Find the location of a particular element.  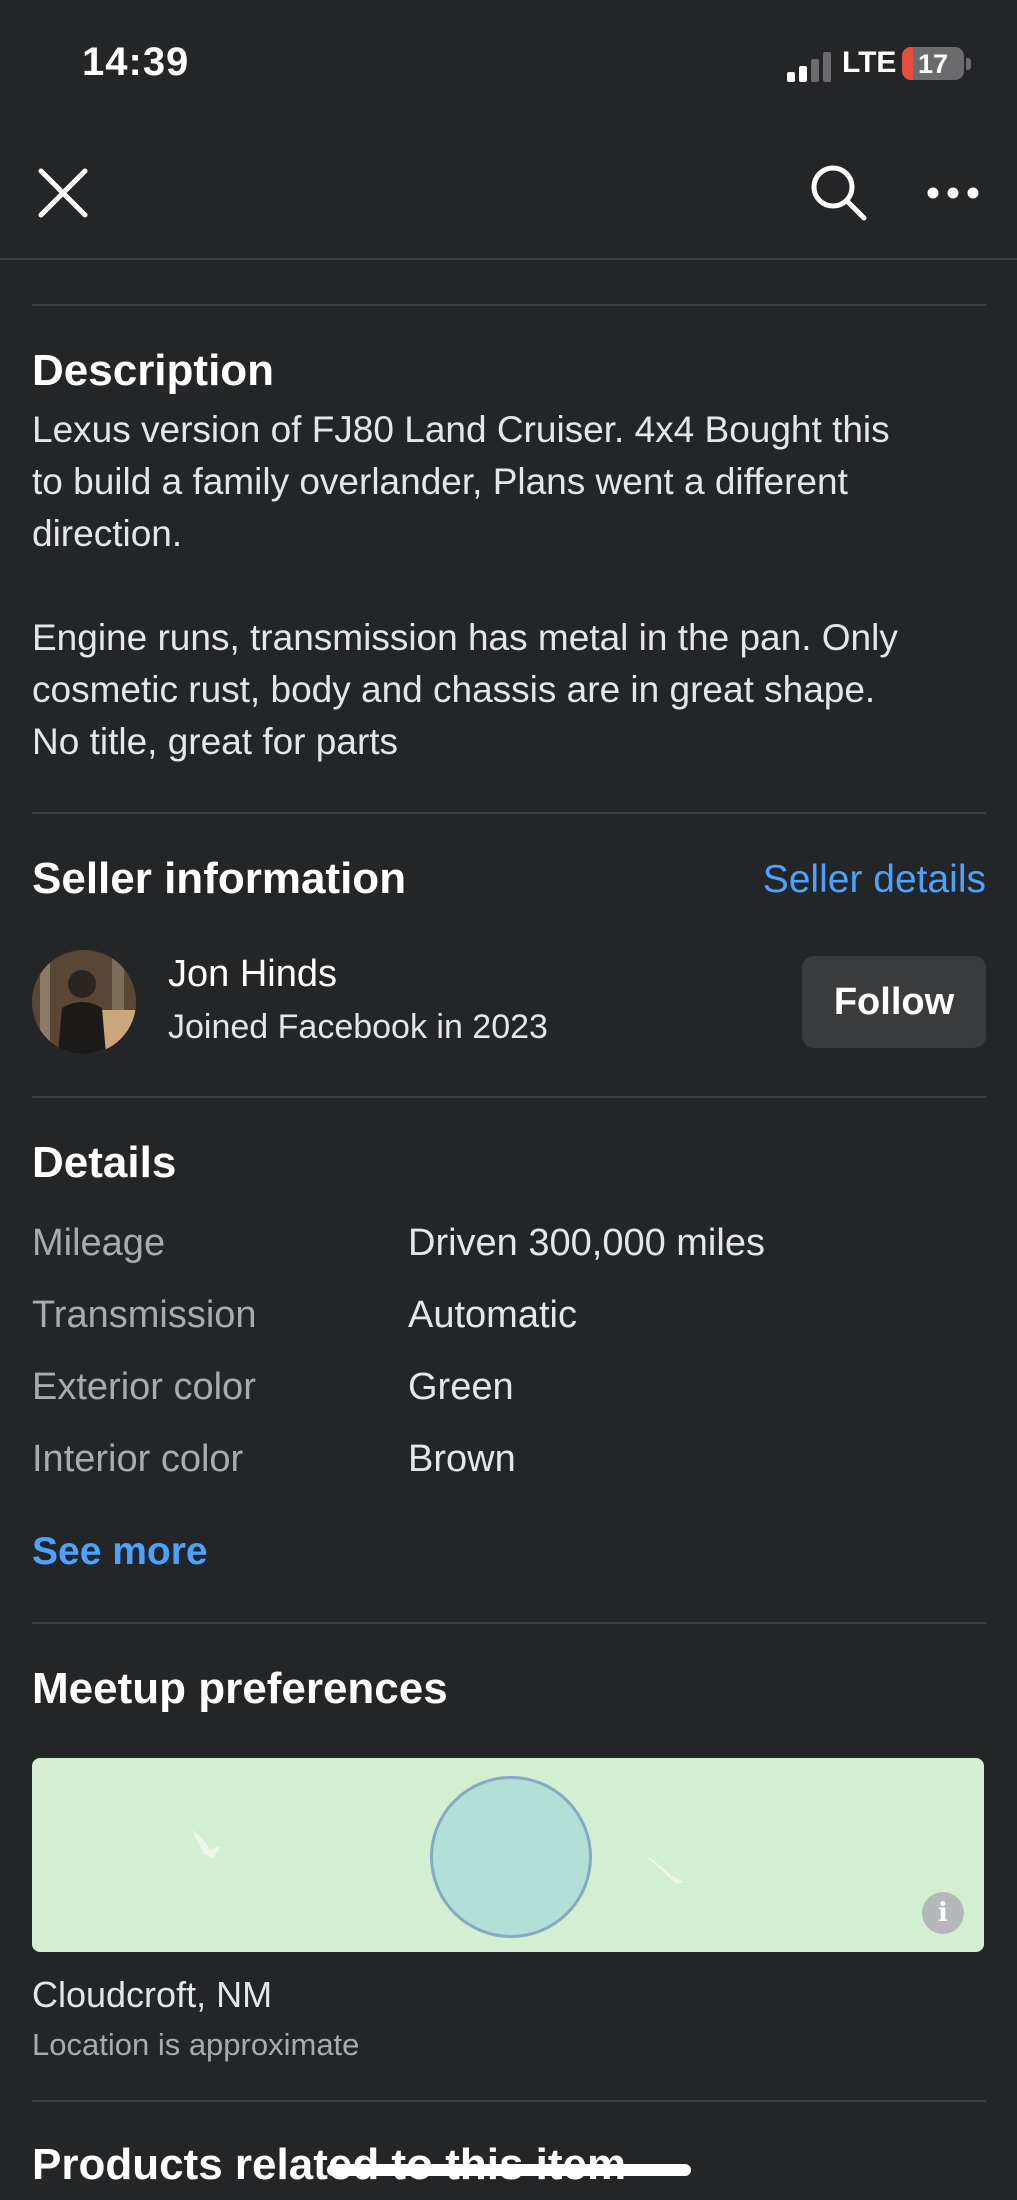

detail-label-transmission: Transmission is located at coordinates (144, 1315).